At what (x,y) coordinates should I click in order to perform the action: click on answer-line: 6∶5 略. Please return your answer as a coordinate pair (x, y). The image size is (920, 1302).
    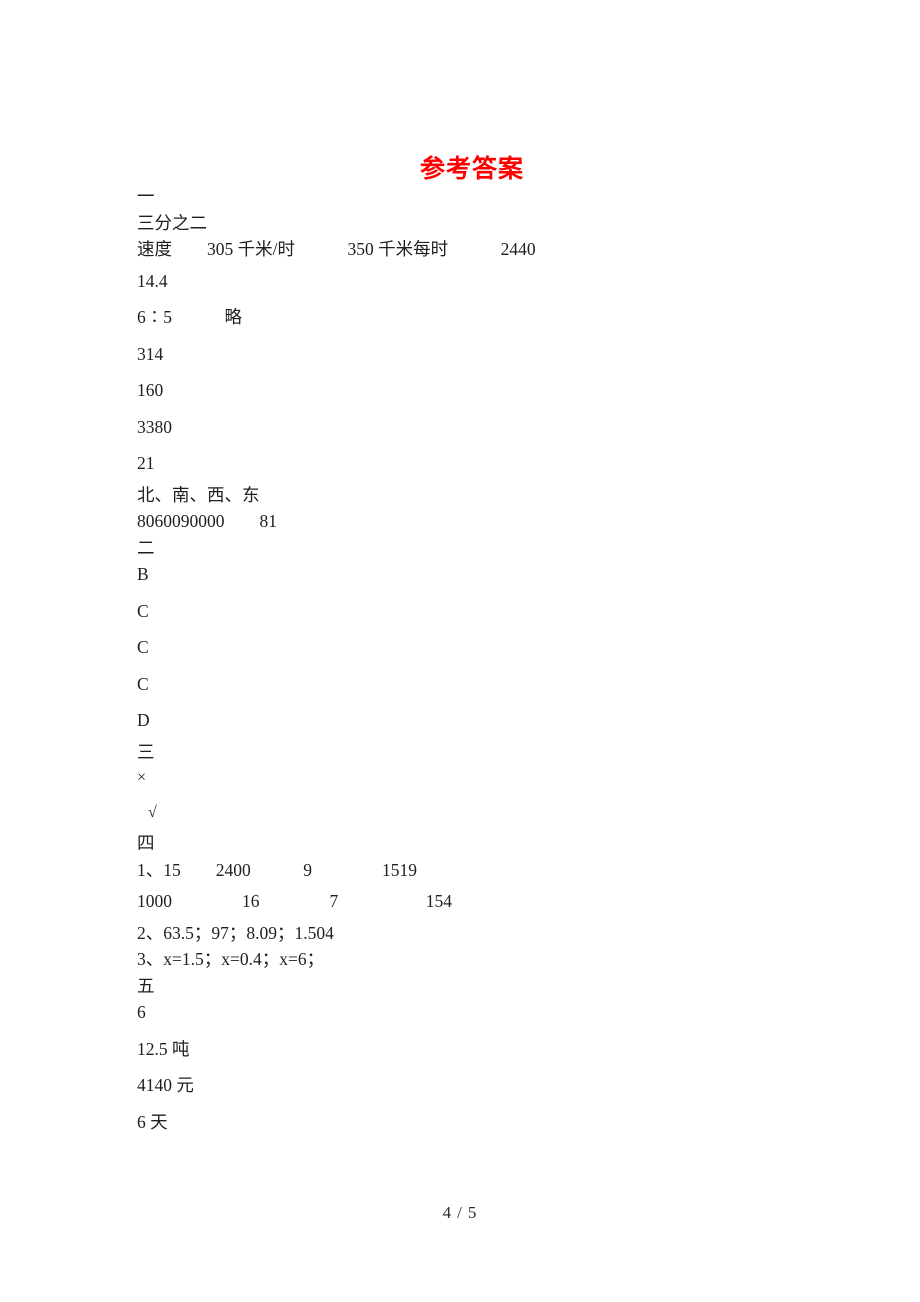
    Looking at the image, I should click on (189, 317).